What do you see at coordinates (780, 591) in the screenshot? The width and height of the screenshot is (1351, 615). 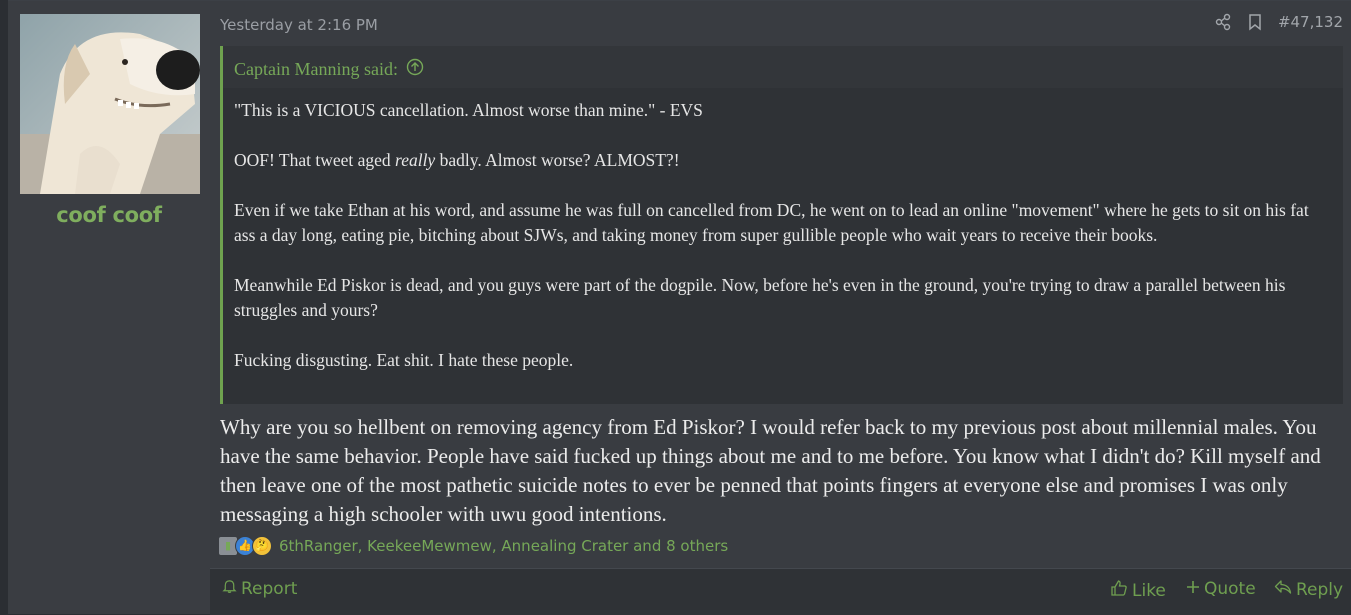 I see `post-footer: Report Like Quote Reply` at bounding box center [780, 591].